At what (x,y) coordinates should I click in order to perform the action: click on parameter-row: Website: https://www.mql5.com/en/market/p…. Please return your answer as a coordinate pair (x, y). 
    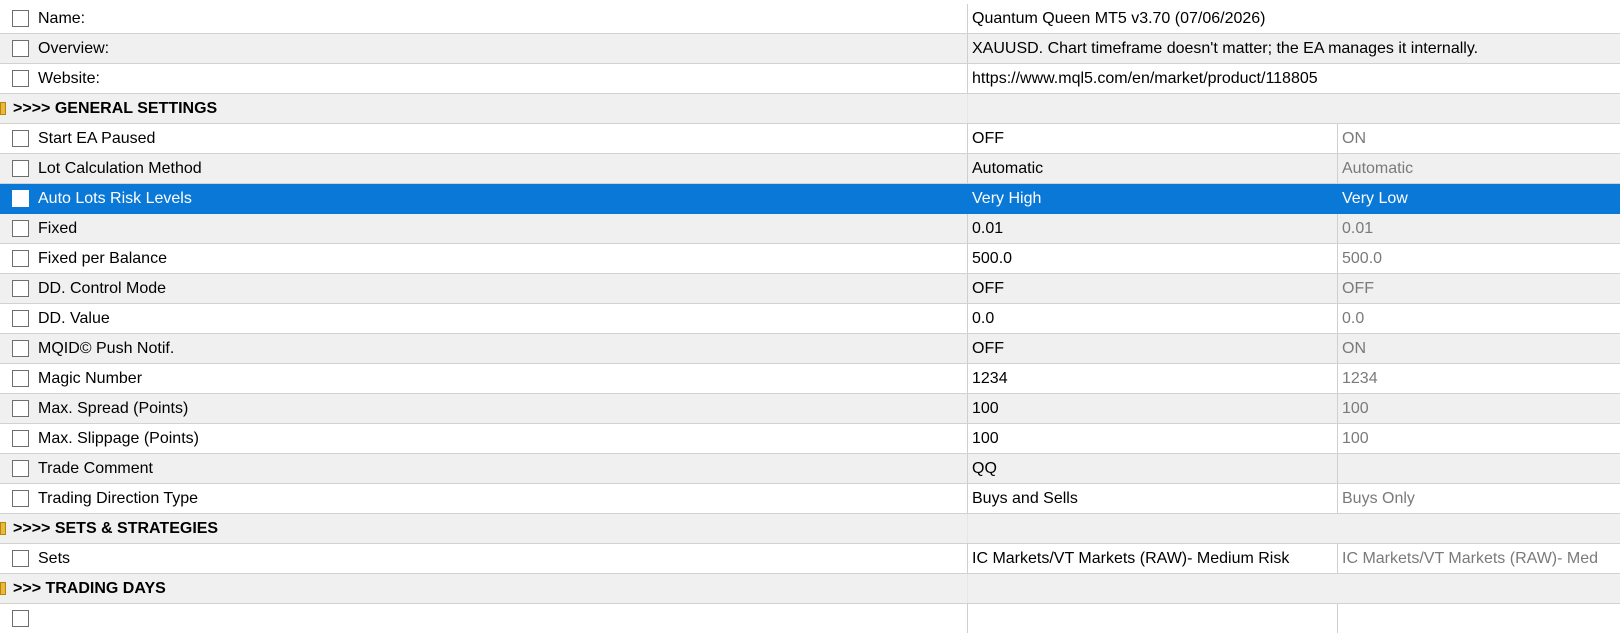
    Looking at the image, I should click on (810, 79).